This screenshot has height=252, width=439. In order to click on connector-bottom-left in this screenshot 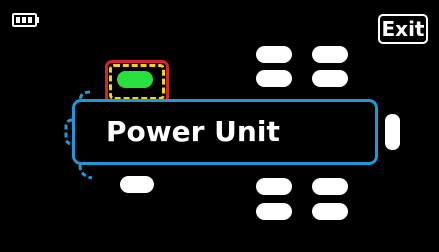, I will do `click(137, 184)`.